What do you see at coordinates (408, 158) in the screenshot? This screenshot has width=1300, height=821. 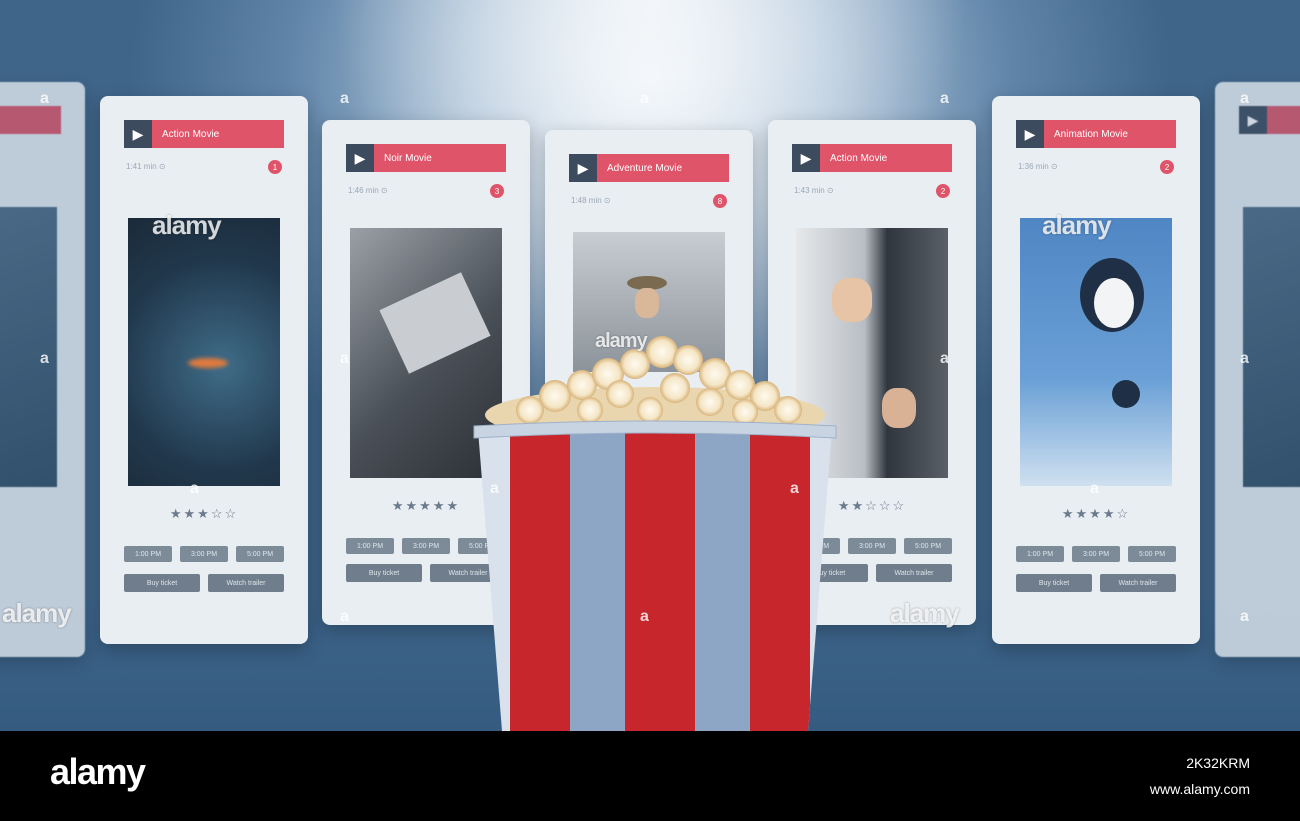 I see `card-title: Noir Movie` at bounding box center [408, 158].